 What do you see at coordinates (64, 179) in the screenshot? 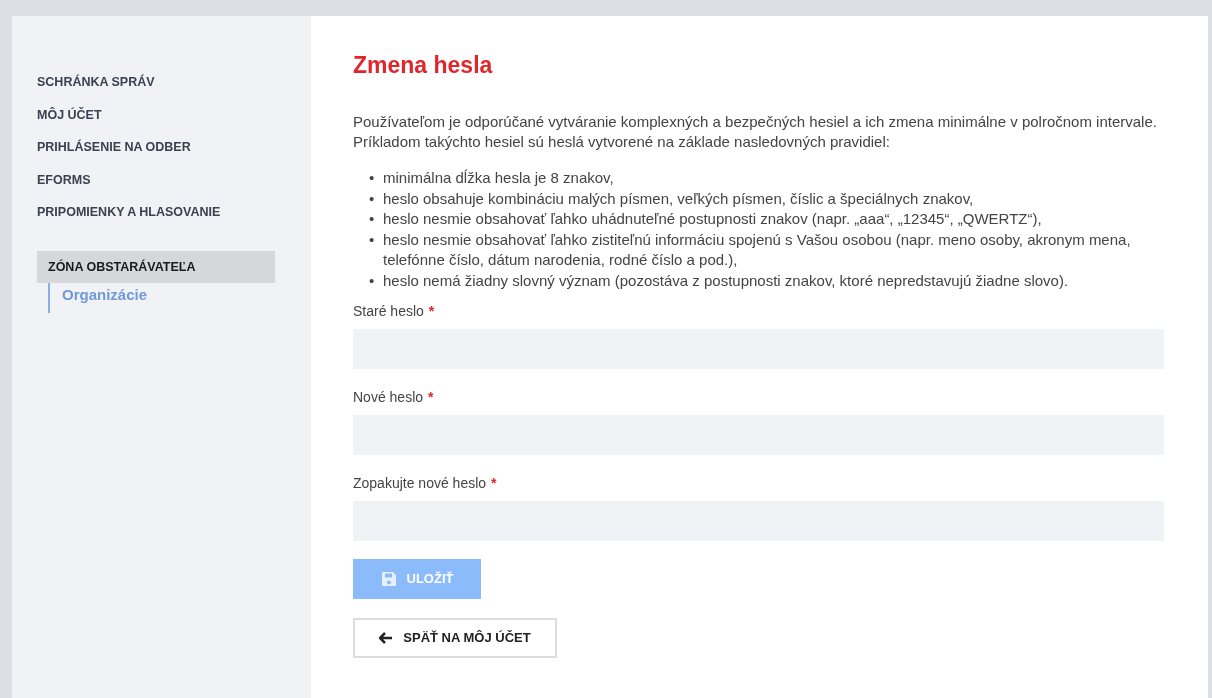
I see `sidebar-link: EFORMS` at bounding box center [64, 179].